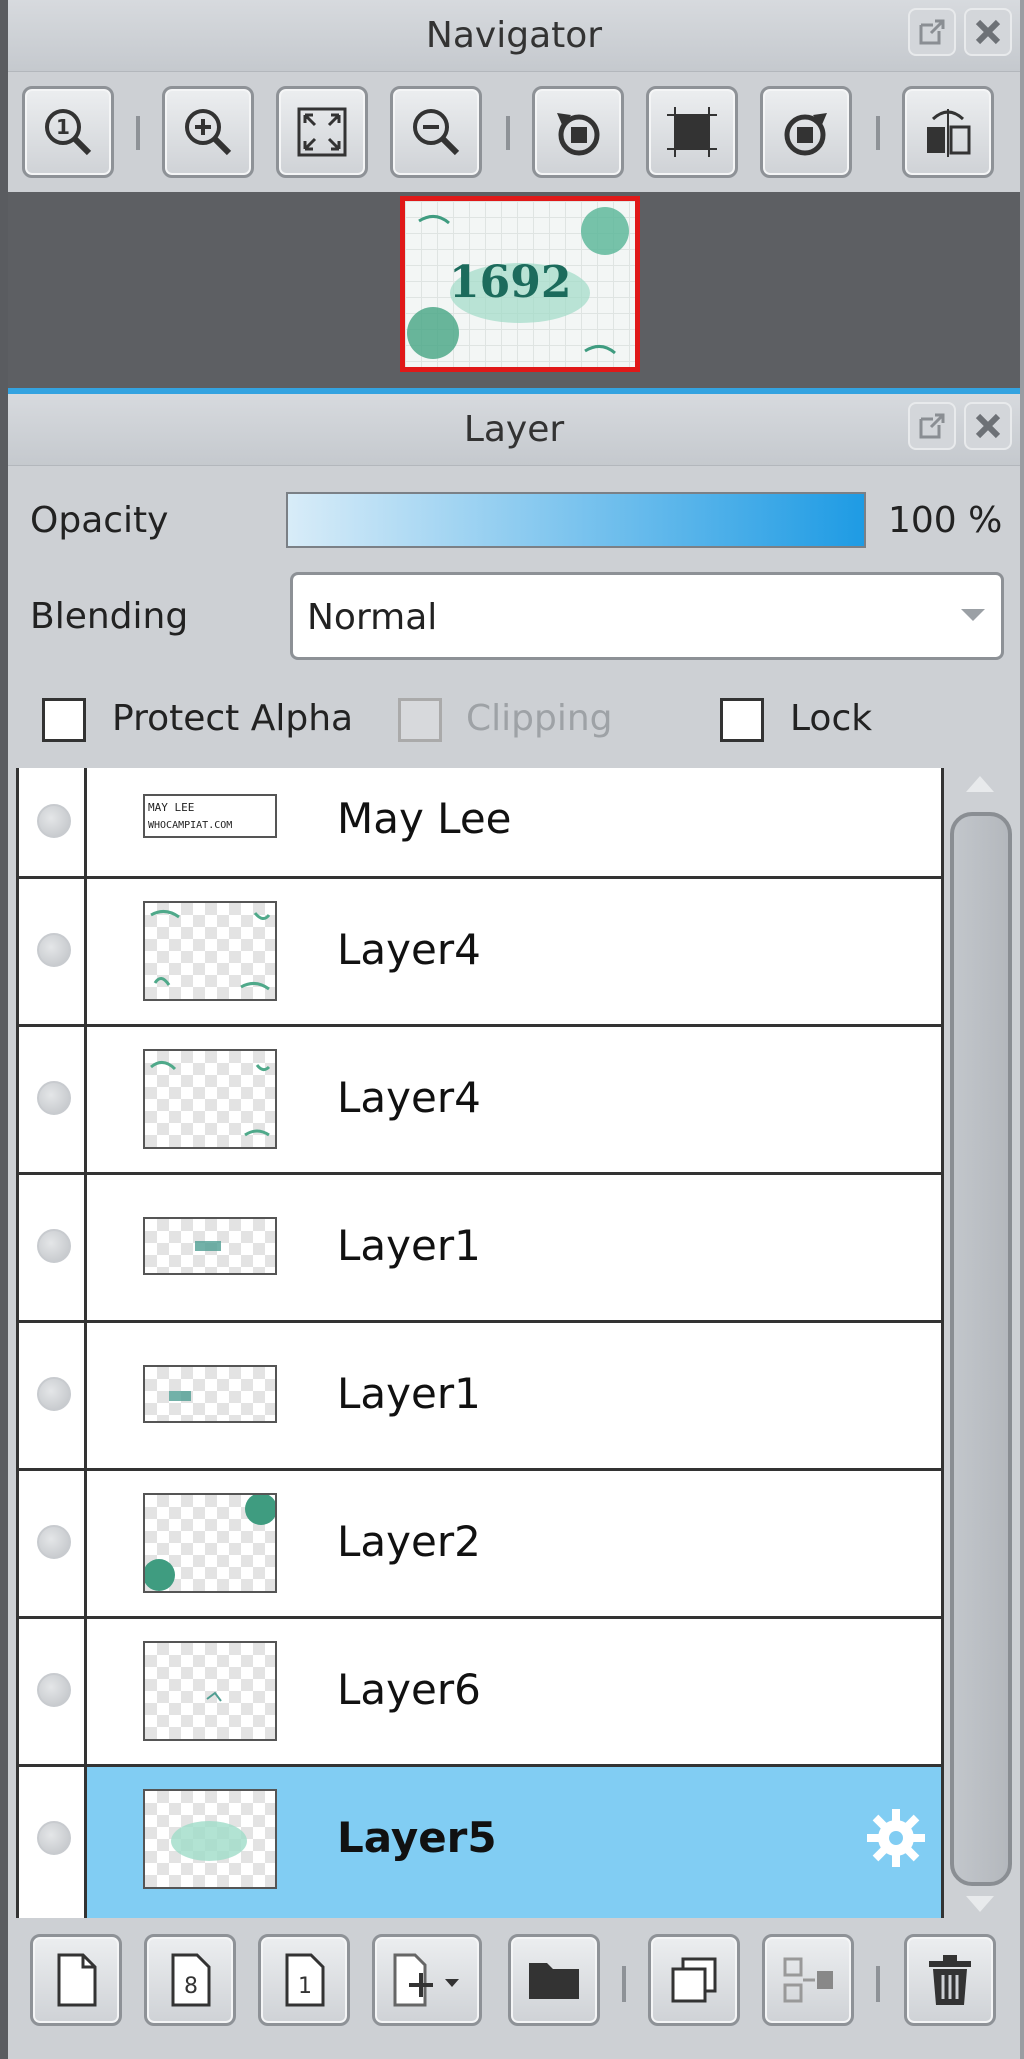  I want to click on reset-view-icon, so click(692, 132).